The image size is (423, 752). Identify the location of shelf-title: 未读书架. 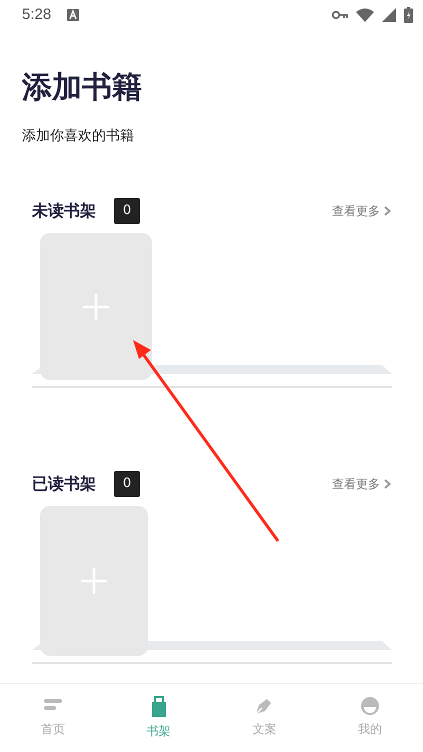
(64, 211).